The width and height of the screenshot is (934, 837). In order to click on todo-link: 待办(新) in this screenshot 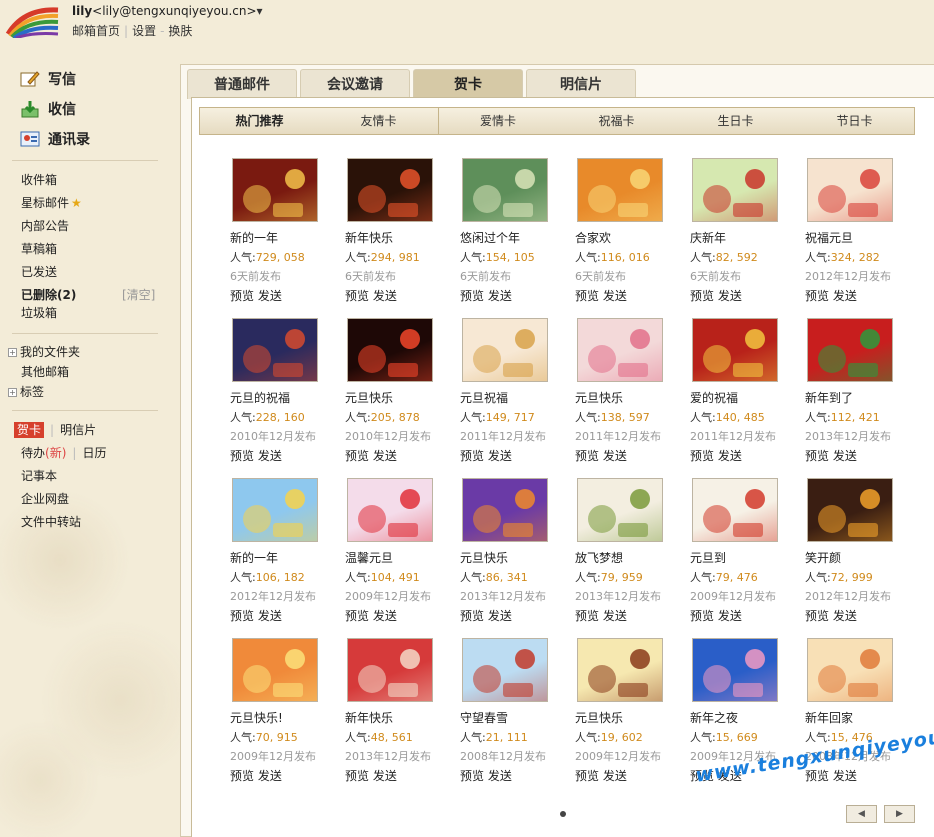, I will do `click(40, 453)`.